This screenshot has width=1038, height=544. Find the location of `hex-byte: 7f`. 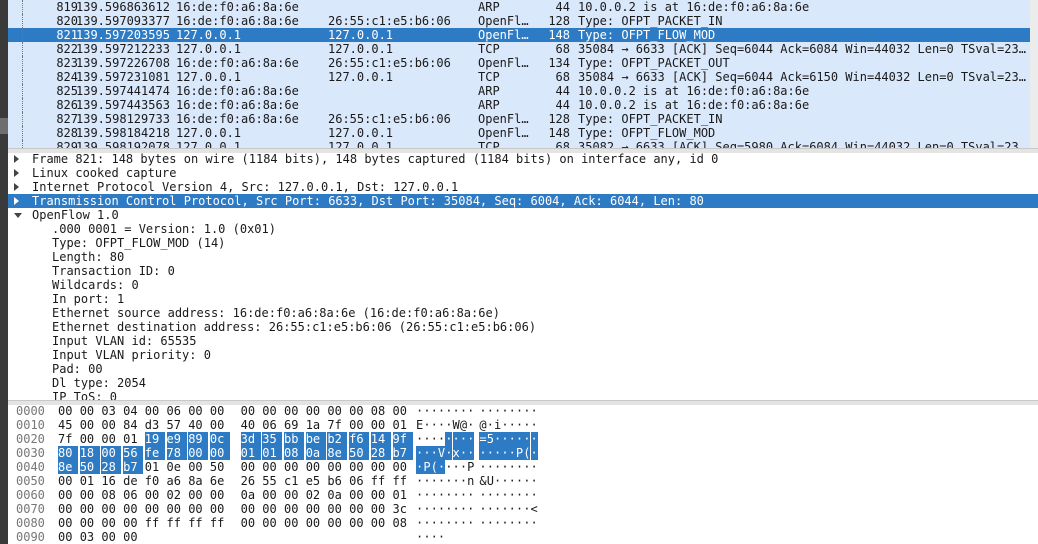

hex-byte: 7f is located at coordinates (68, 439).